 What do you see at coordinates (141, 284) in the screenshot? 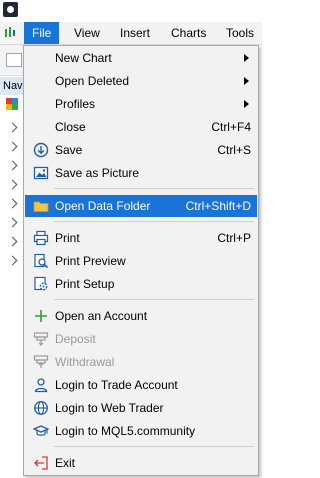
I see `menu-item-print-setup: Print Setup` at bounding box center [141, 284].